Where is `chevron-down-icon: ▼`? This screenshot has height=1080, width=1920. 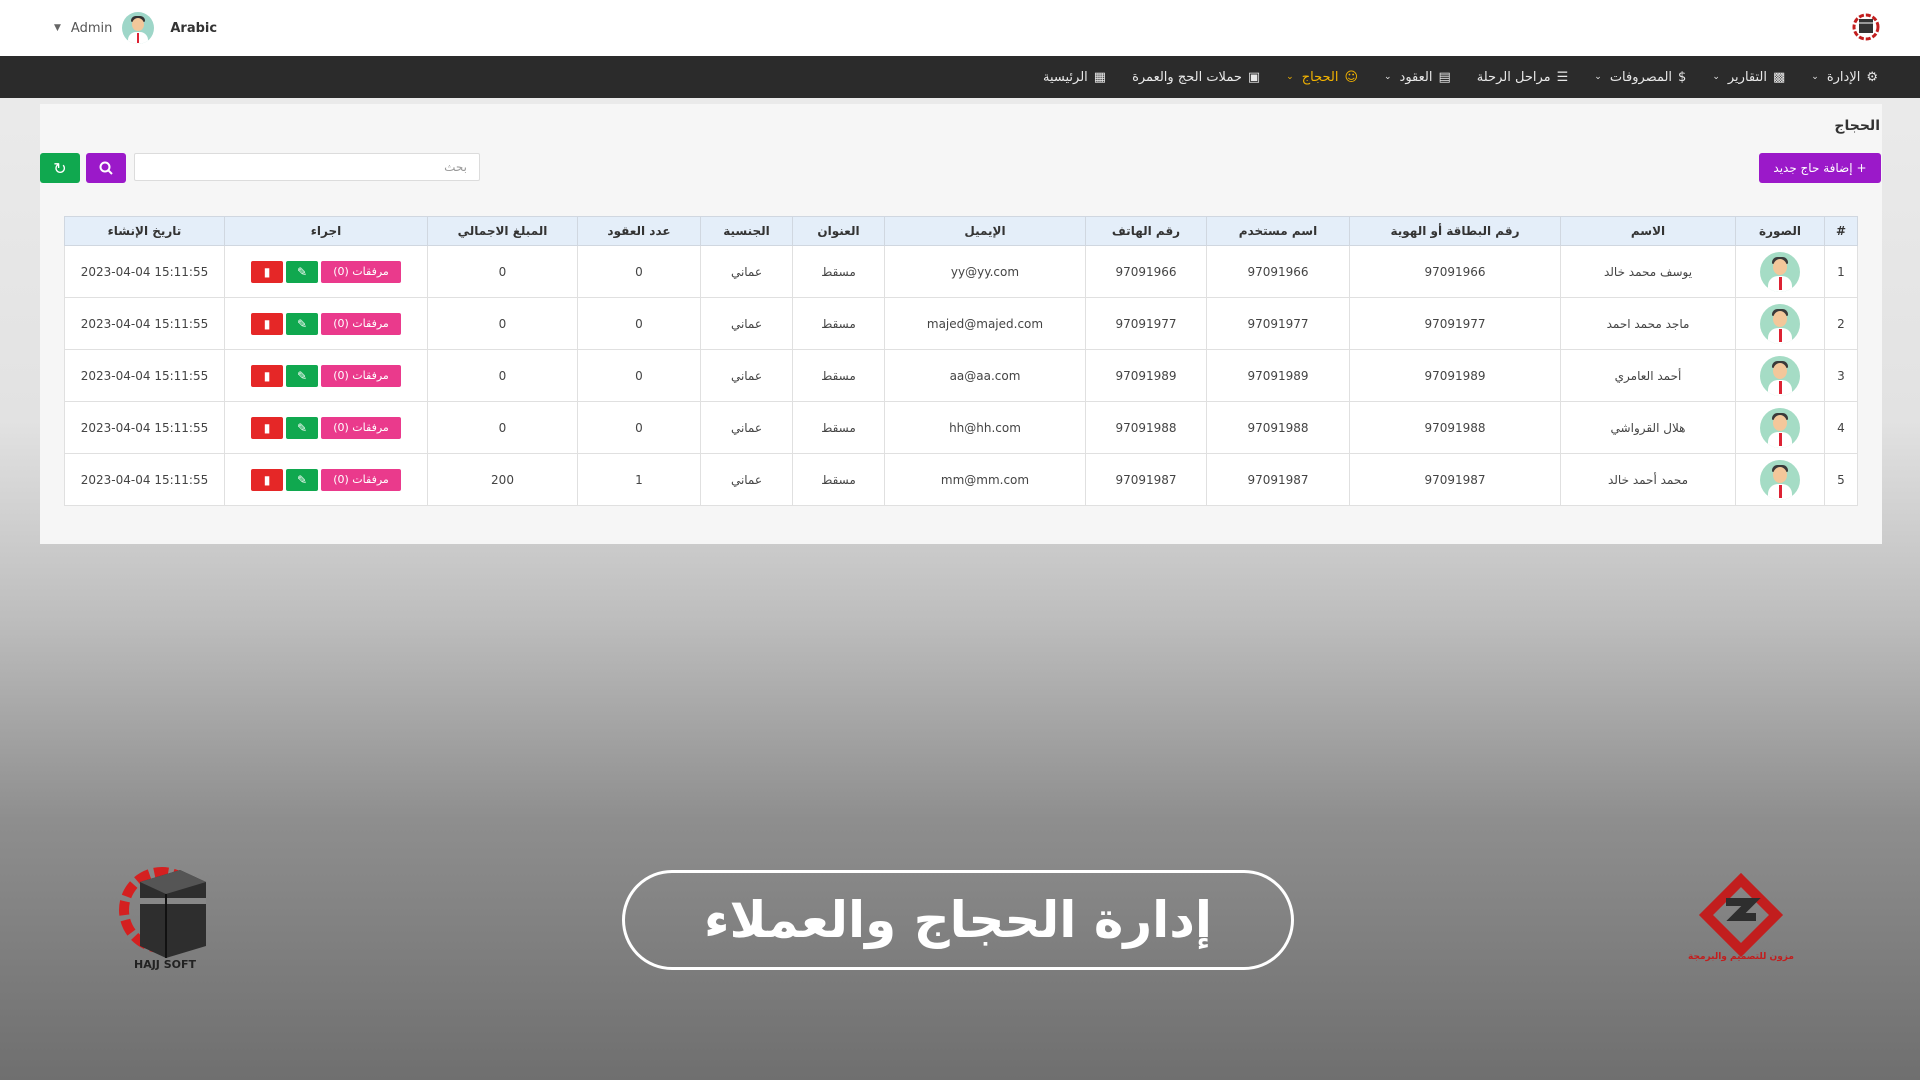
chevron-down-icon: ▼ is located at coordinates (57, 28).